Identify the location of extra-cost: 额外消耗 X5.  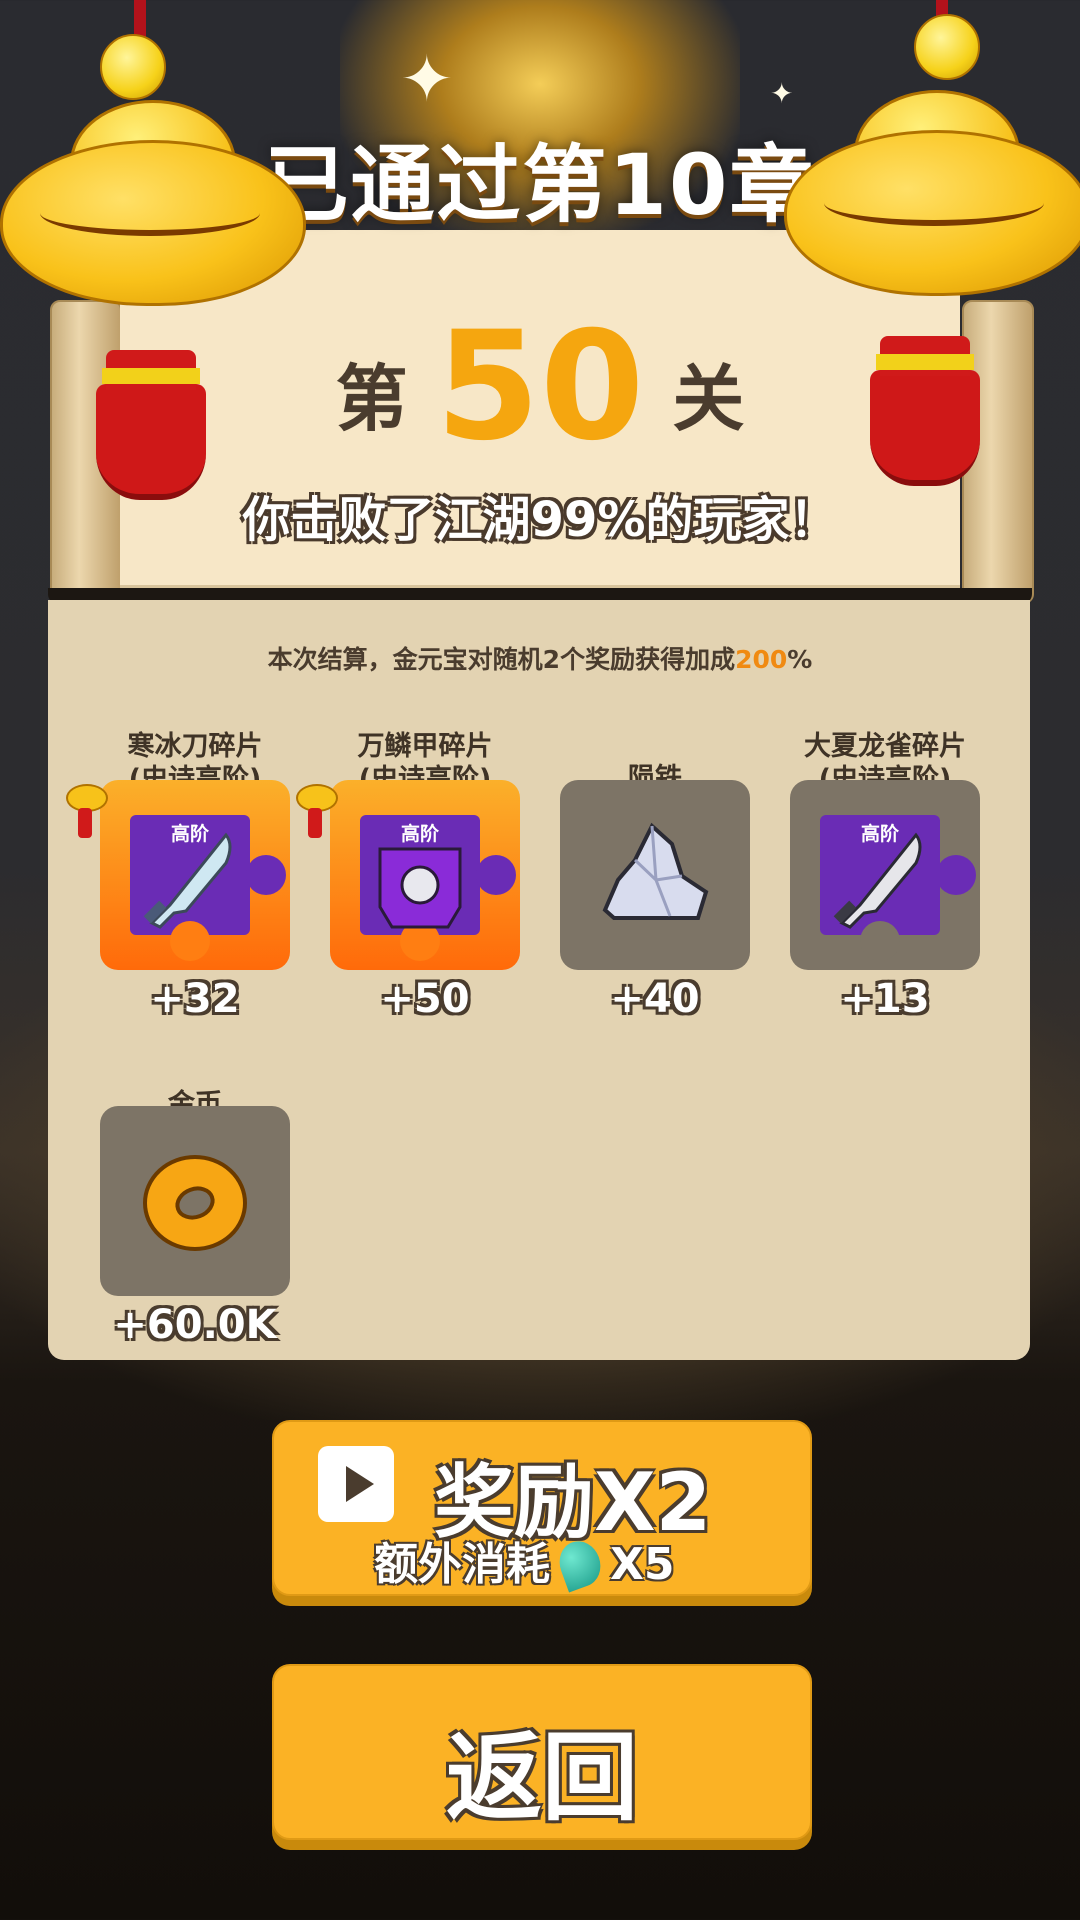
(524, 1560).